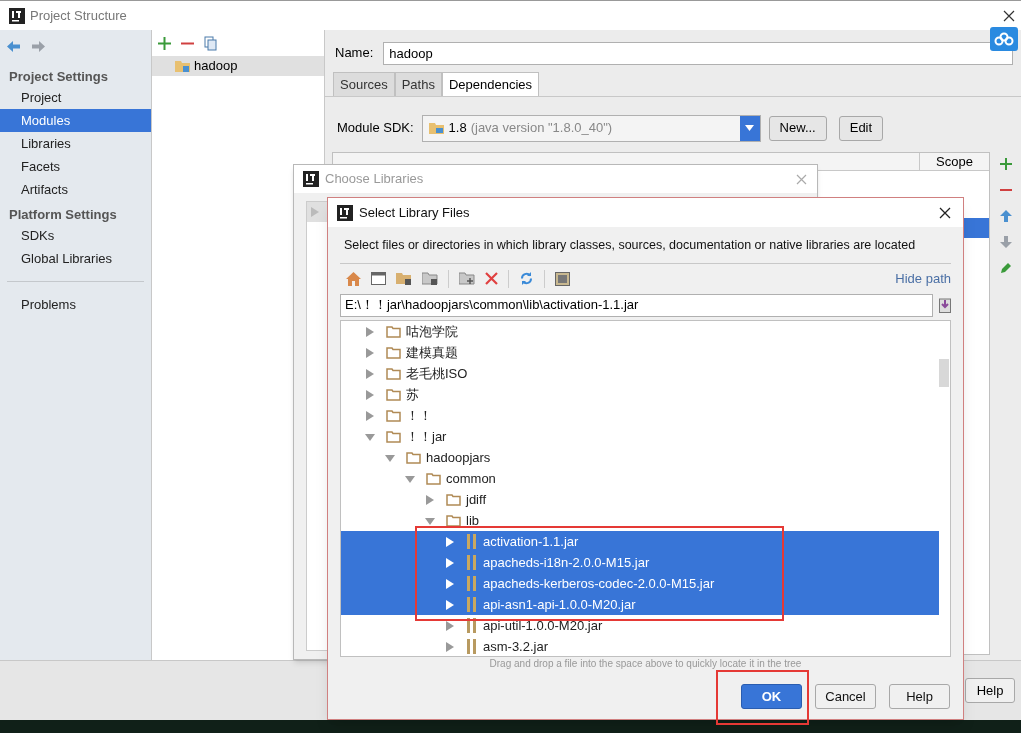 The width and height of the screenshot is (1021, 733). I want to click on move-up-icon, so click(1005, 216).